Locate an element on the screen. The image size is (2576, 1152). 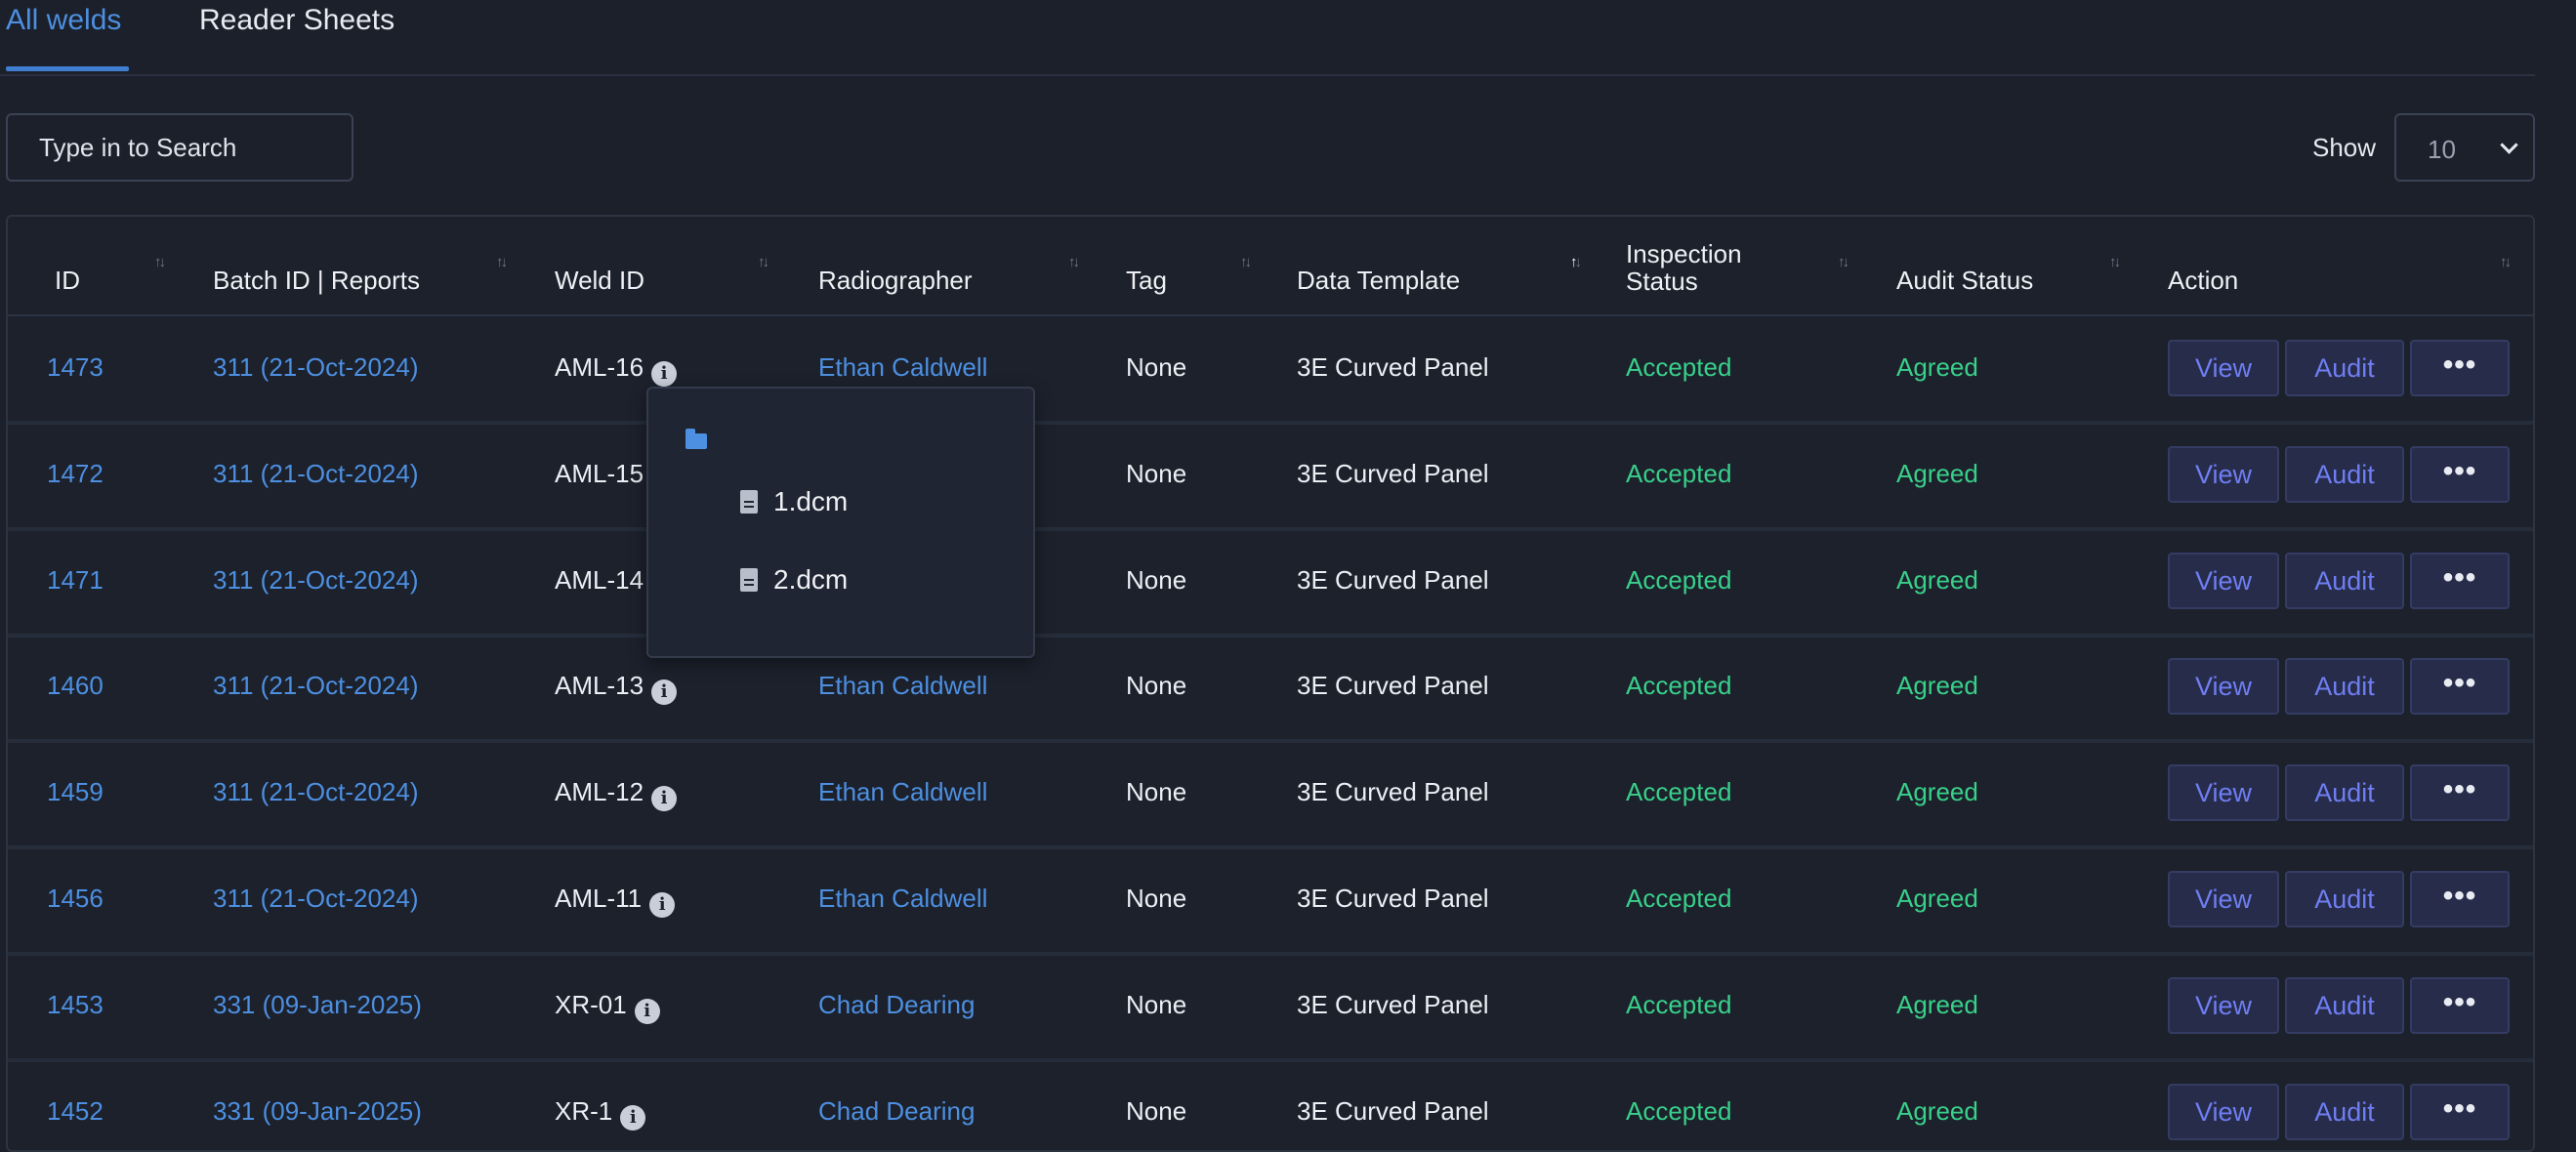
weld-record-id-link: 1471 is located at coordinates (75, 580).